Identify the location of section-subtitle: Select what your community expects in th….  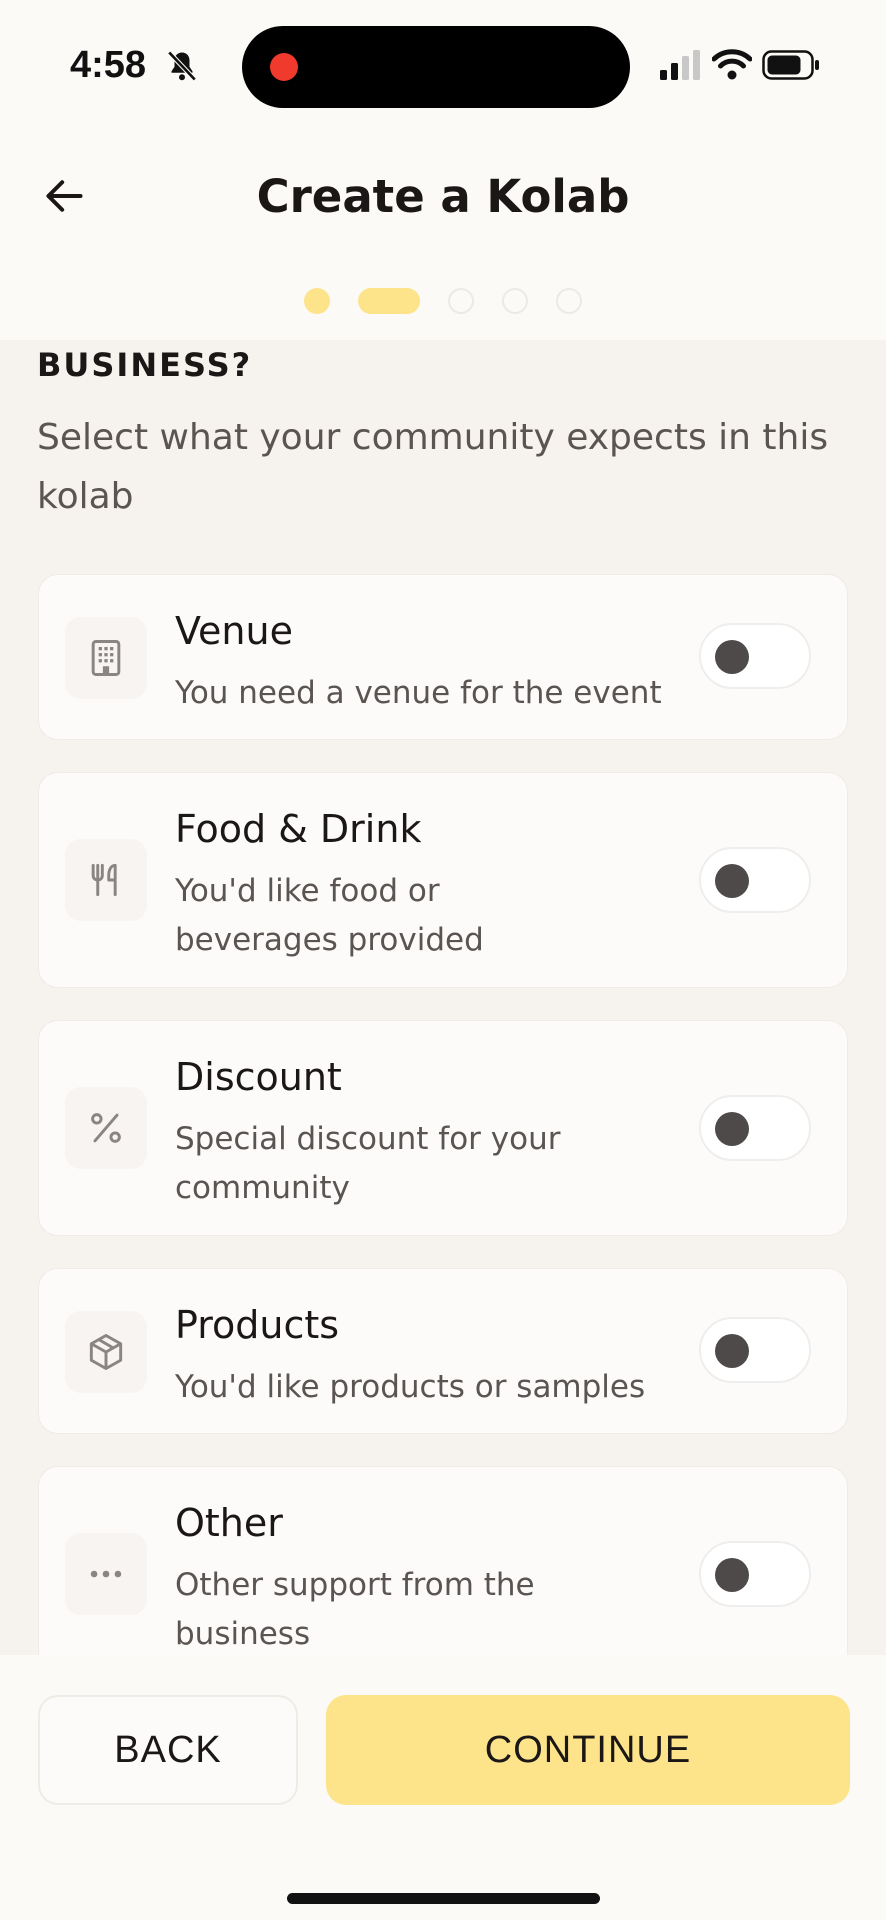
(433, 467).